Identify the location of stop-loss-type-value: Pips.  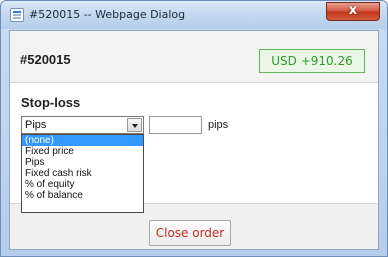
(36, 125).